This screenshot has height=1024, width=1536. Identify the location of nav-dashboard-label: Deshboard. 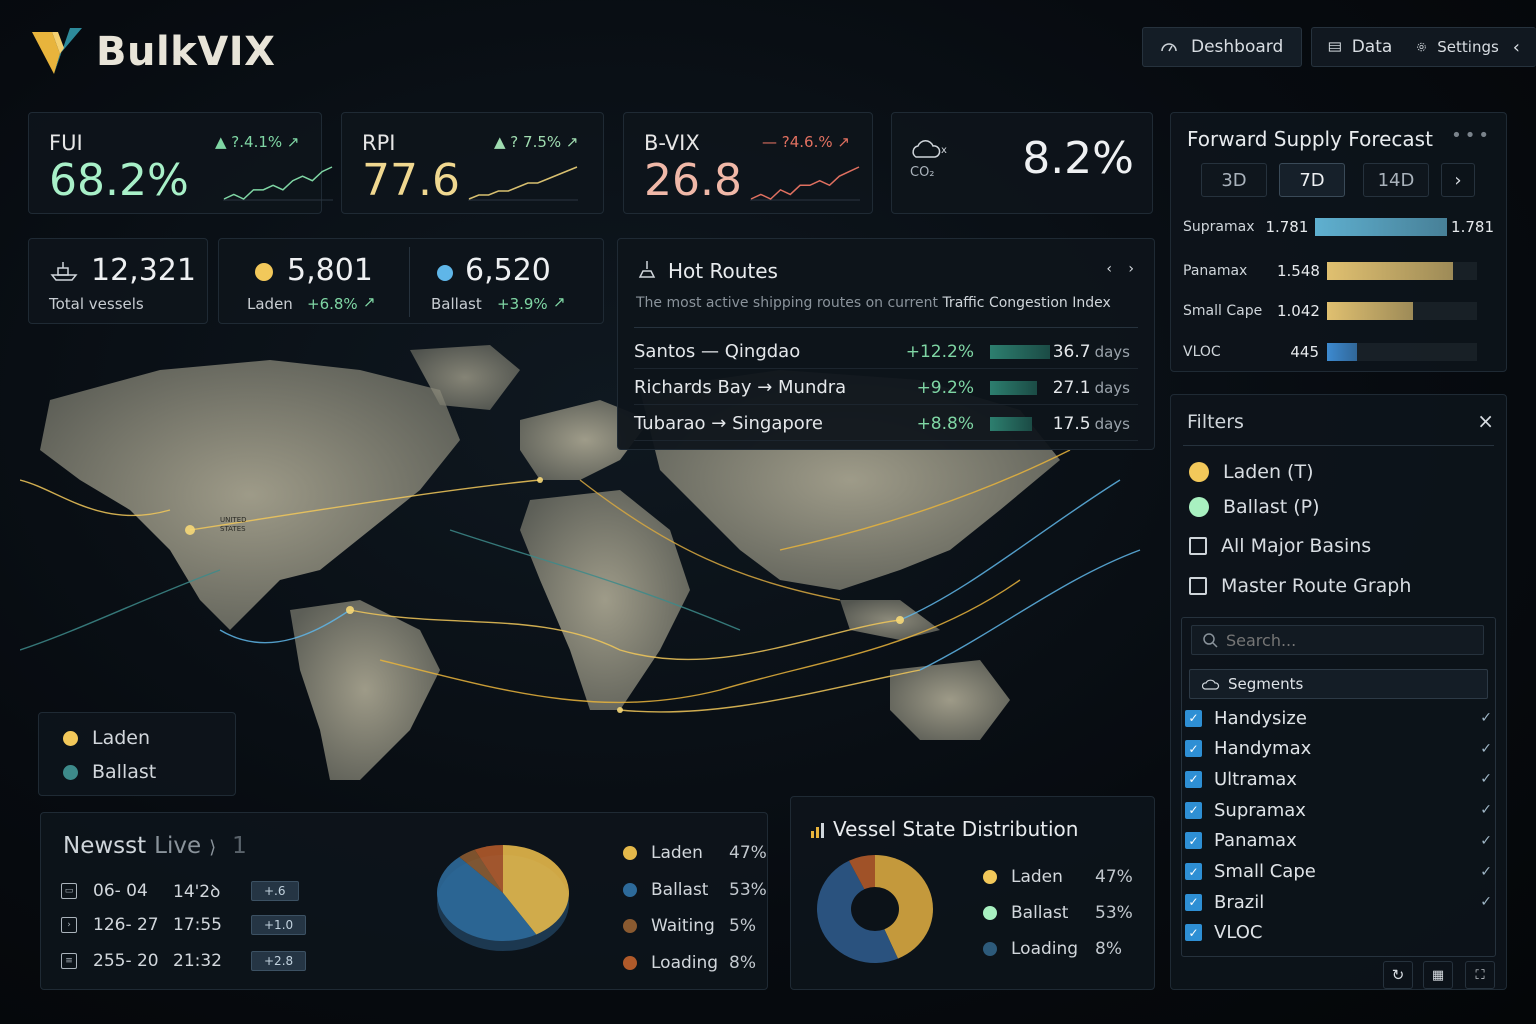
(1237, 47).